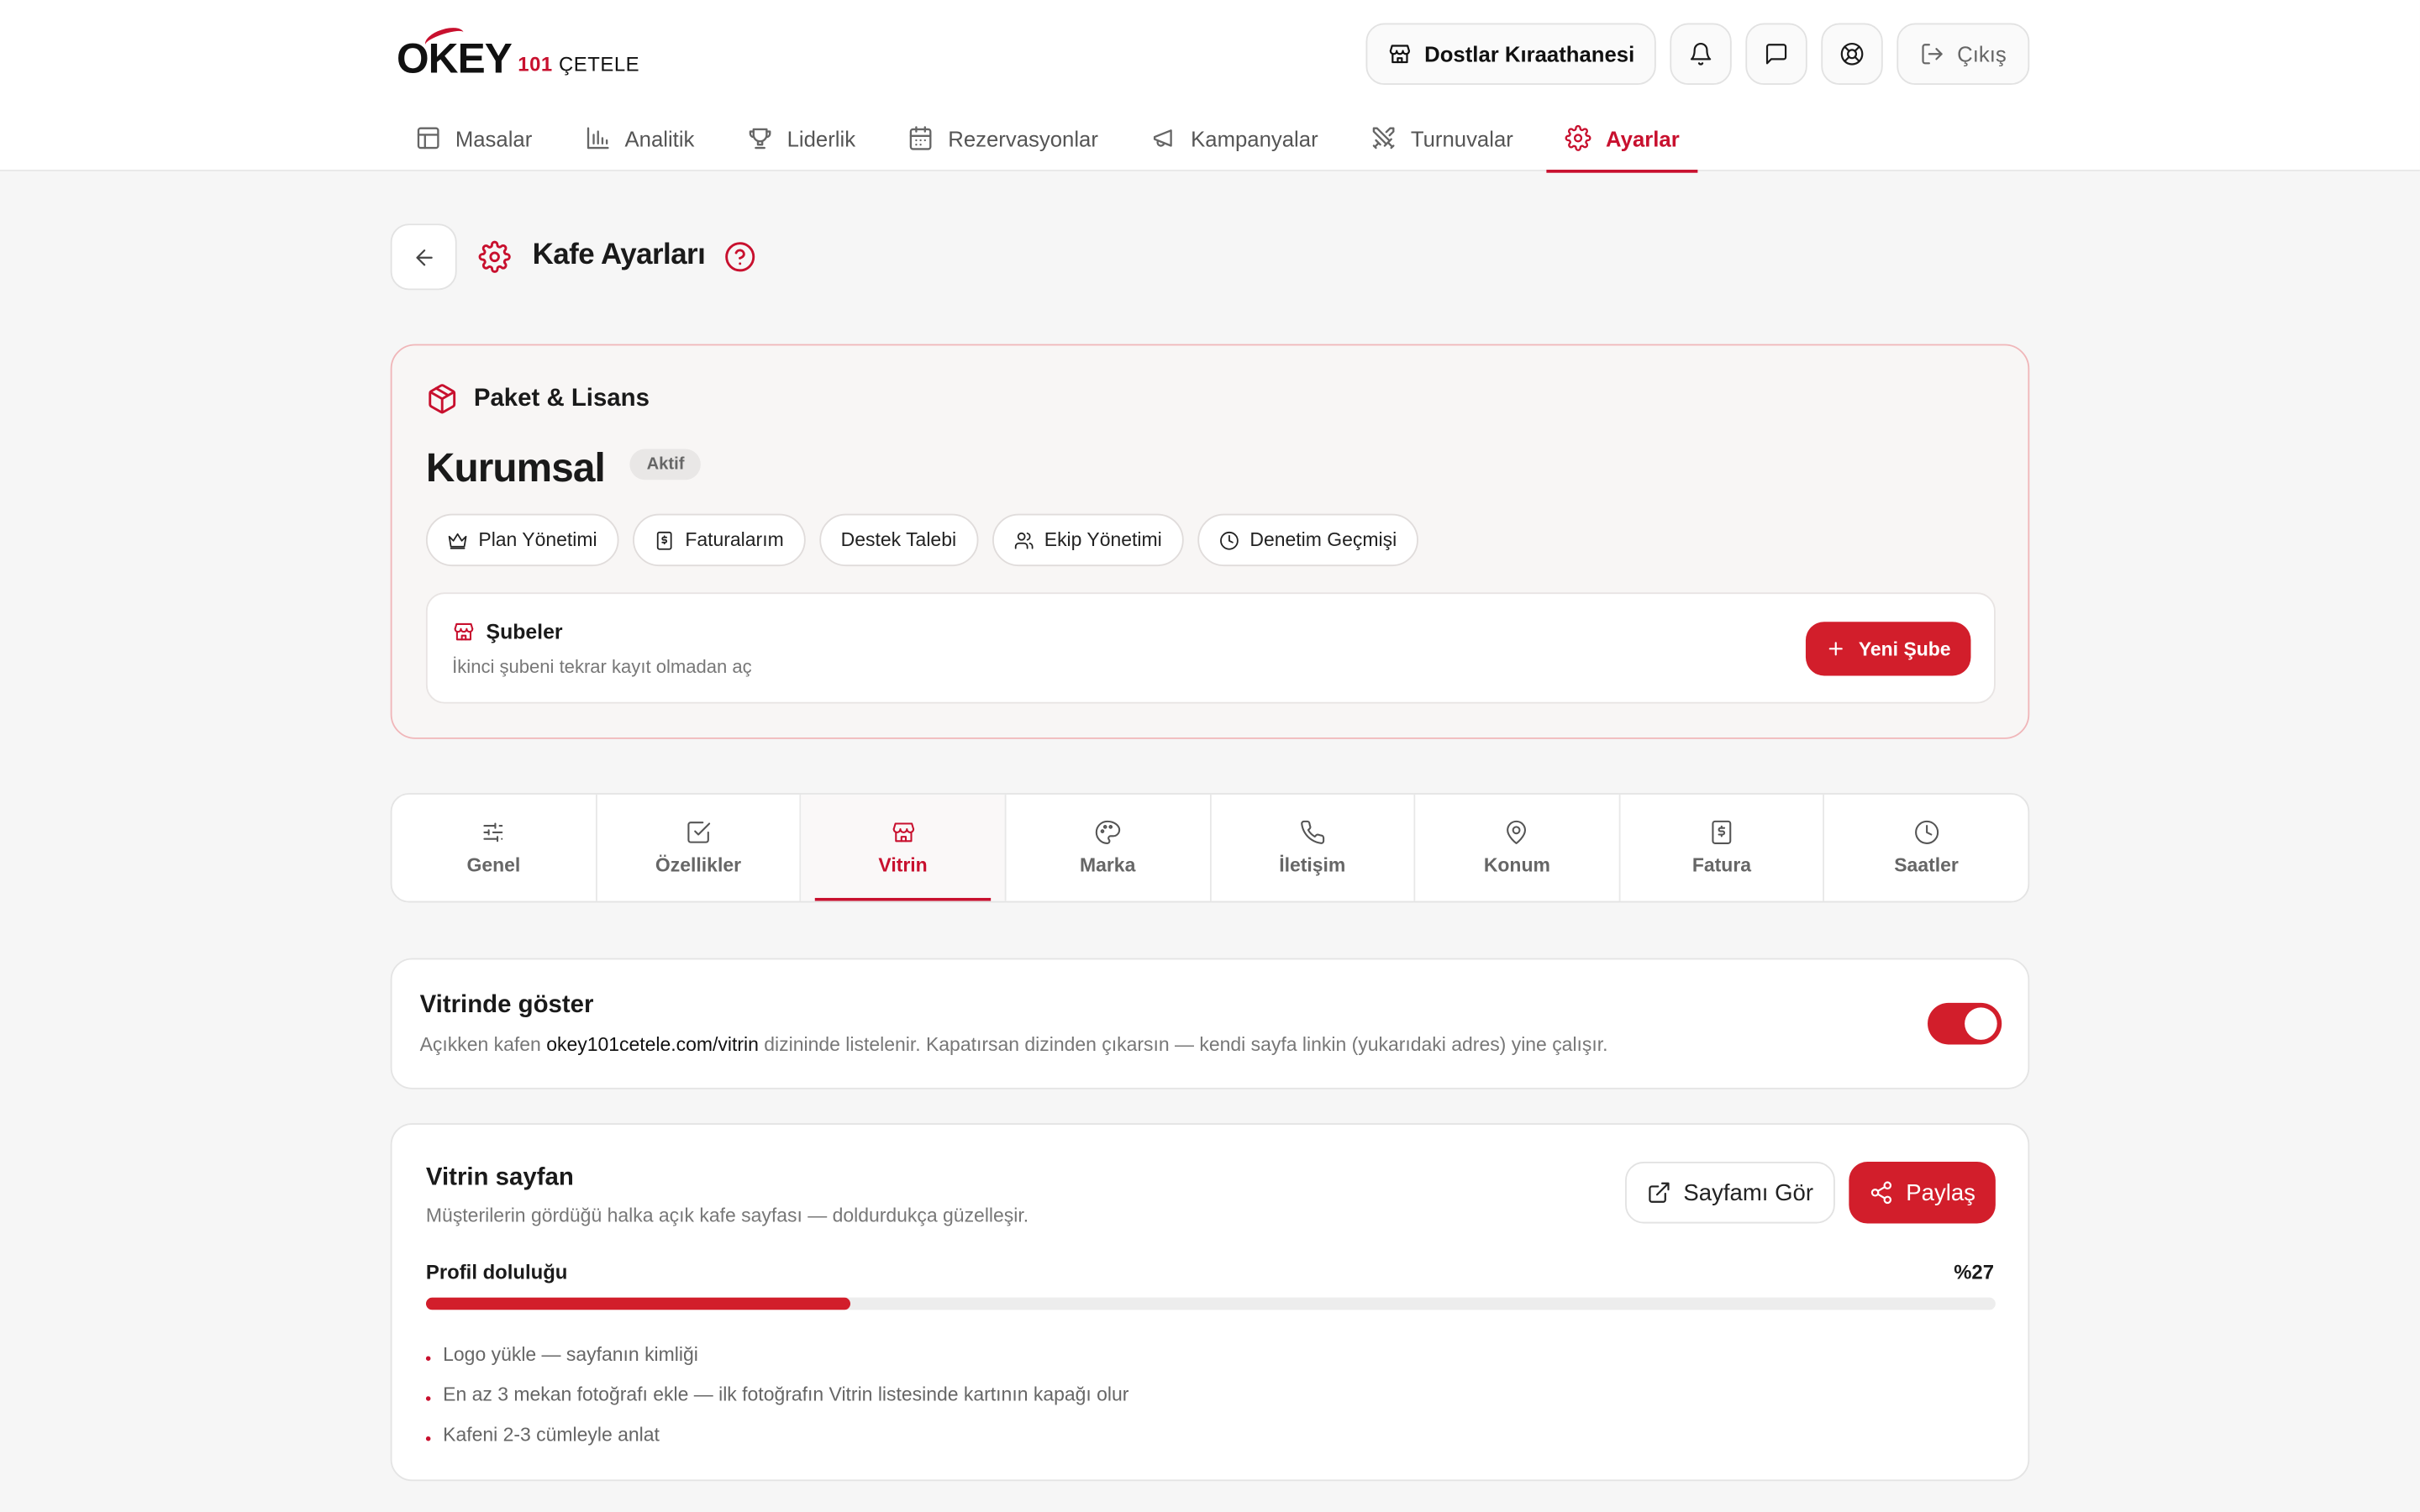  I want to click on users-icon, so click(1023, 540).